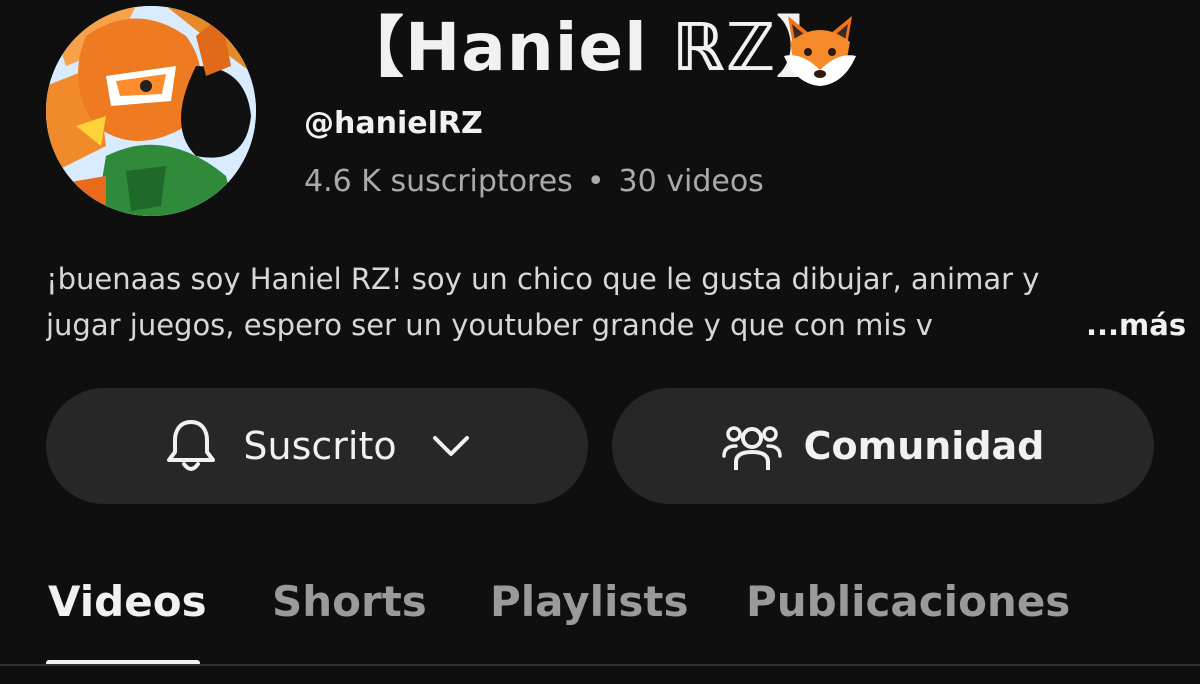 The width and height of the screenshot is (1200, 684). I want to click on tab-shorts: Shorts, so click(349, 602).